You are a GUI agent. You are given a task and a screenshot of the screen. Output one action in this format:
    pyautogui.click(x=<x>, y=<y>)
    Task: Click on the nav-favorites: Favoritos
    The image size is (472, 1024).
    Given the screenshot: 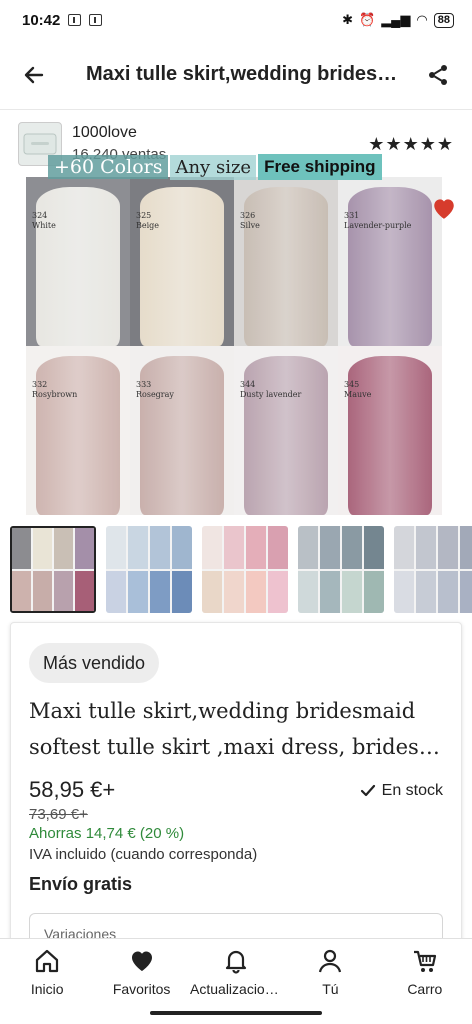 What is the action you would take?
    pyautogui.click(x=141, y=971)
    